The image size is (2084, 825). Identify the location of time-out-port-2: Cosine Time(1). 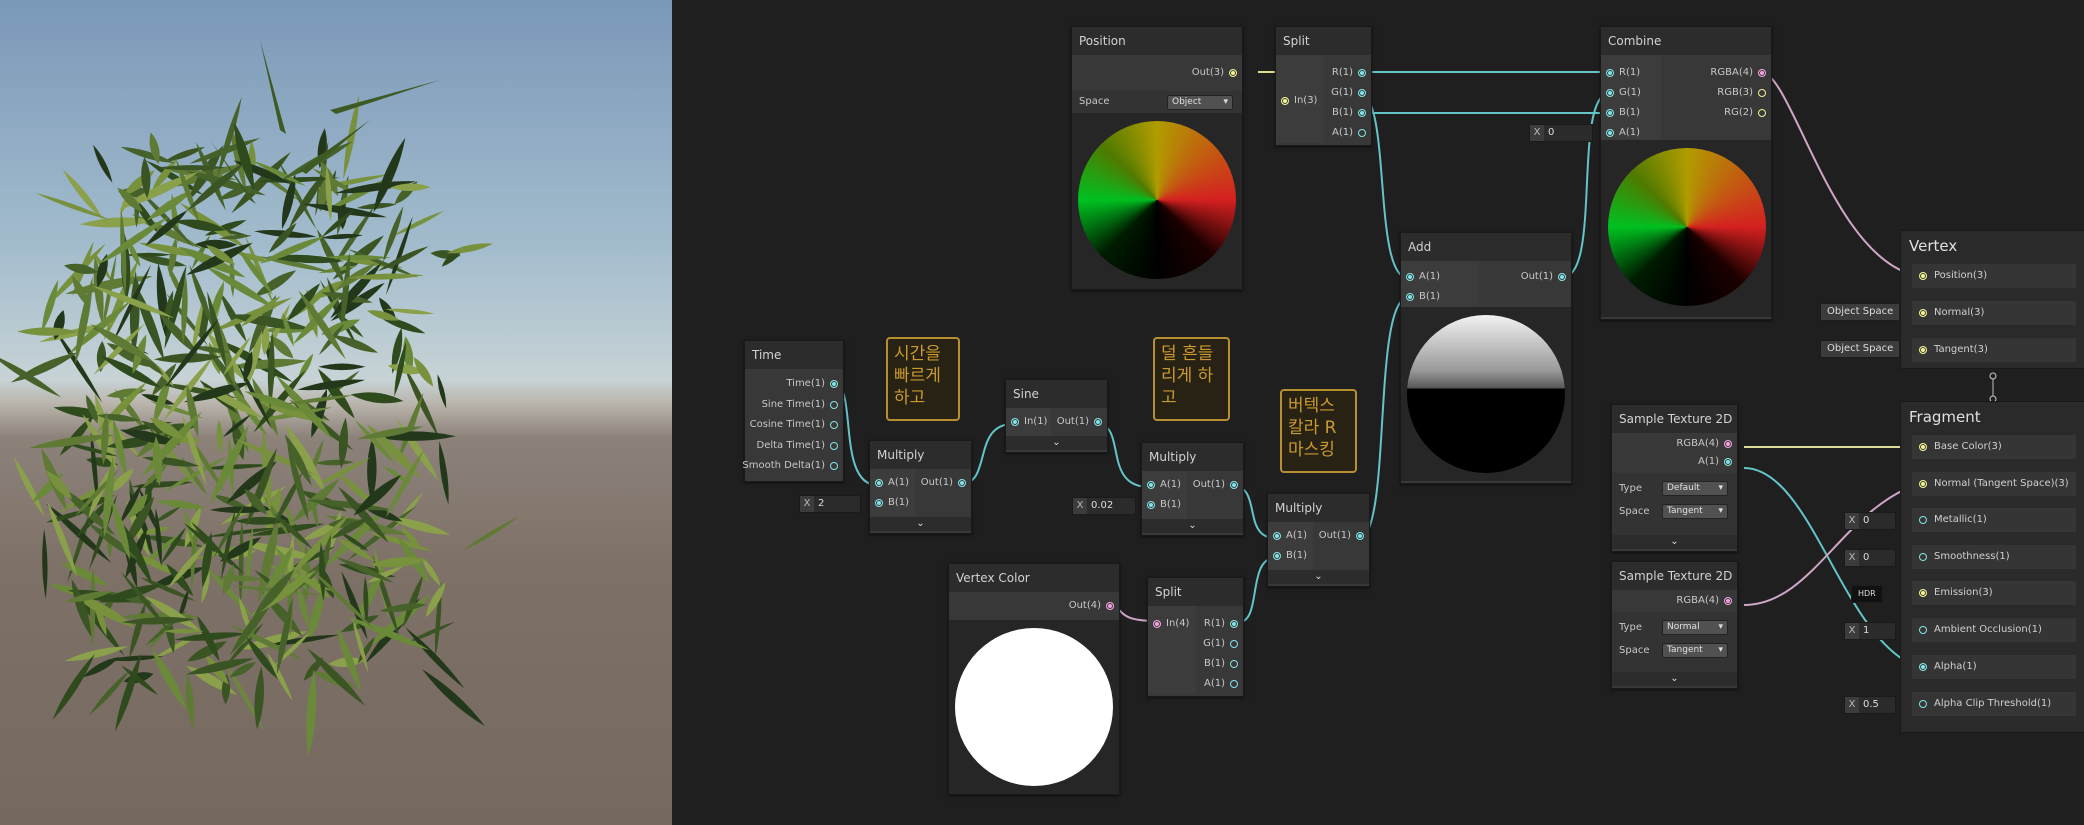
(796, 425).